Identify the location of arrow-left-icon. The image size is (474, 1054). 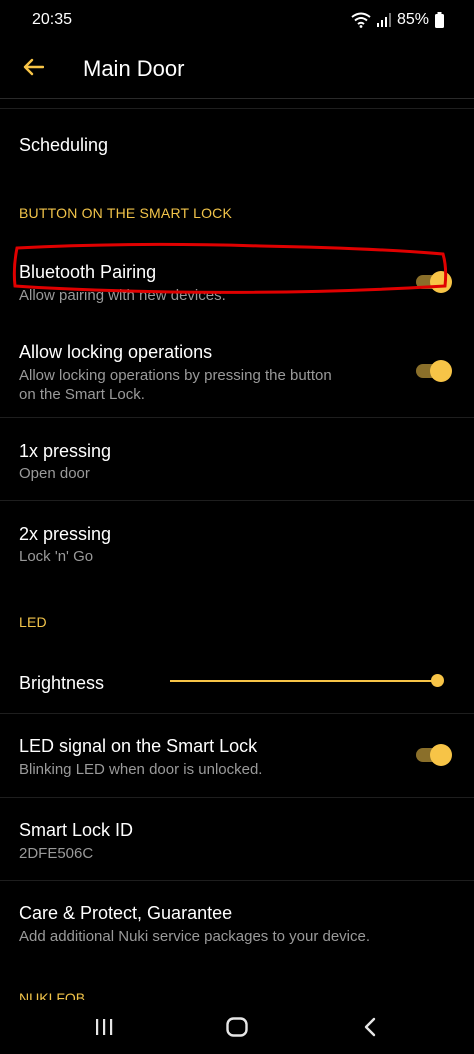
(33, 69).